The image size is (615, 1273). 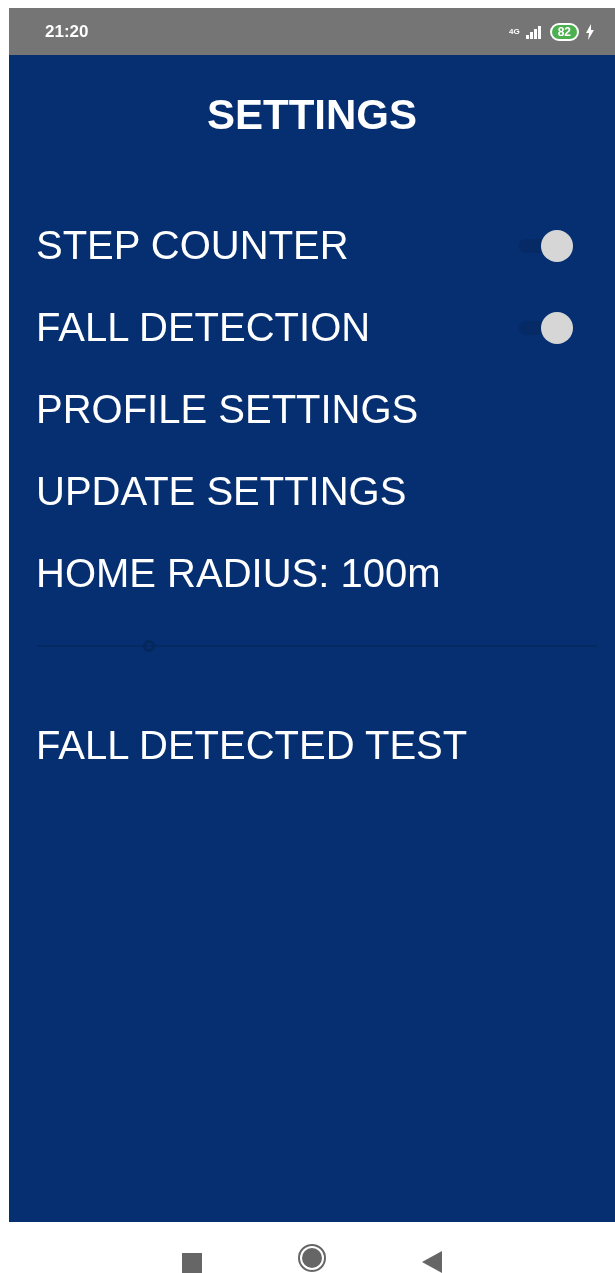 I want to click on home-icon, so click(x=312, y=1258).